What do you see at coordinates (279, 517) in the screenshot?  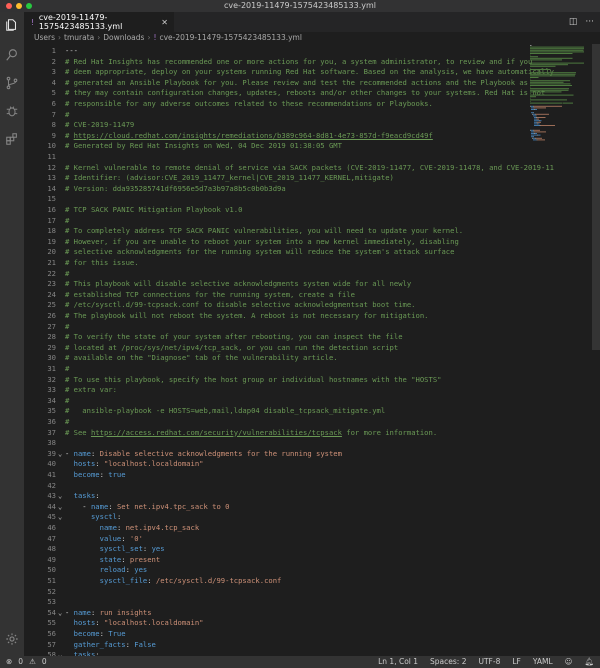 I see `code-line: 45 ⌄ sysctl:` at bounding box center [279, 517].